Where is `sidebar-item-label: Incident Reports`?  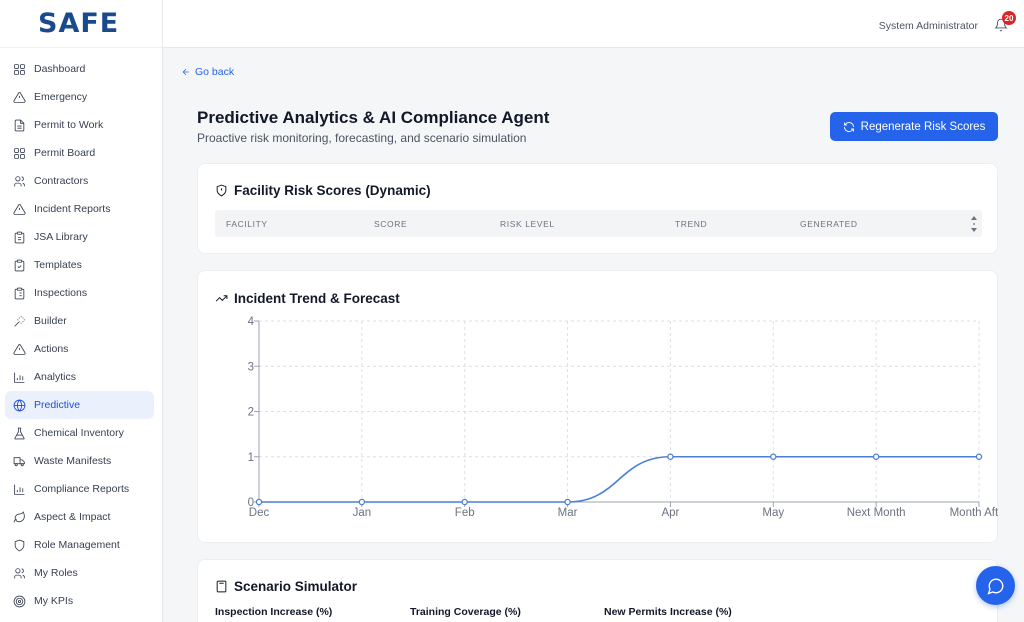
sidebar-item-label: Incident Reports is located at coordinates (72, 209).